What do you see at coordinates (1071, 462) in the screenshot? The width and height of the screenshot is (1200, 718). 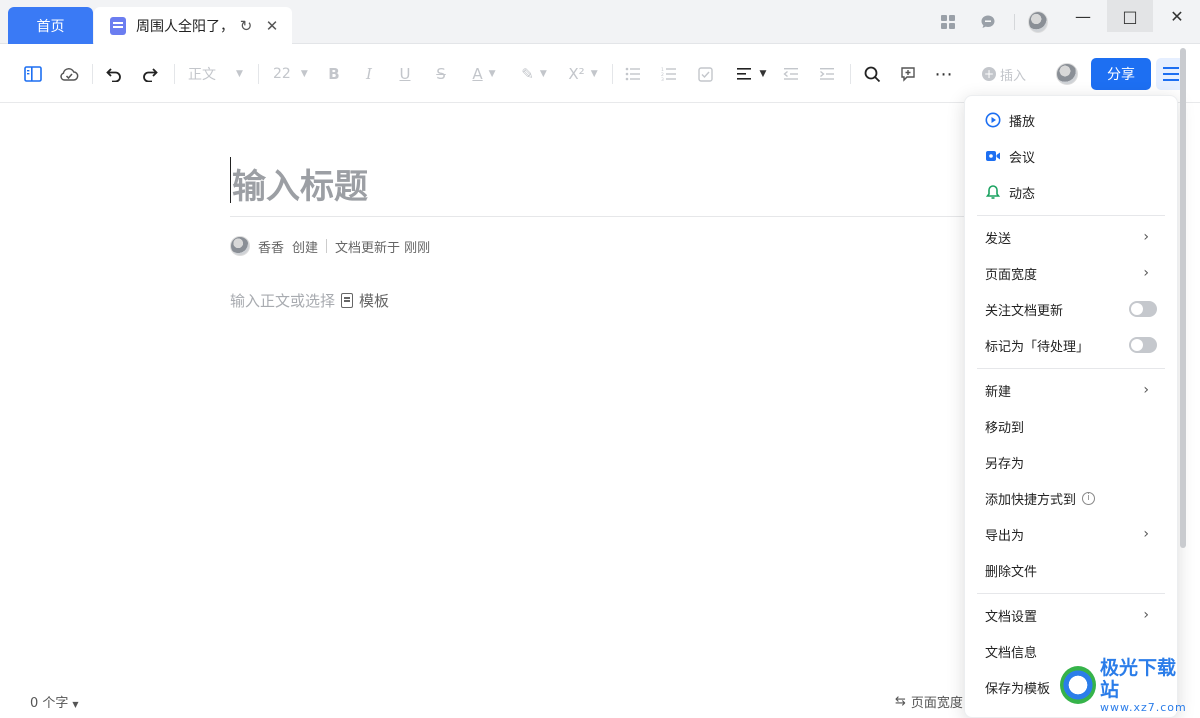 I see `menu-item-save-as: 另存为` at bounding box center [1071, 462].